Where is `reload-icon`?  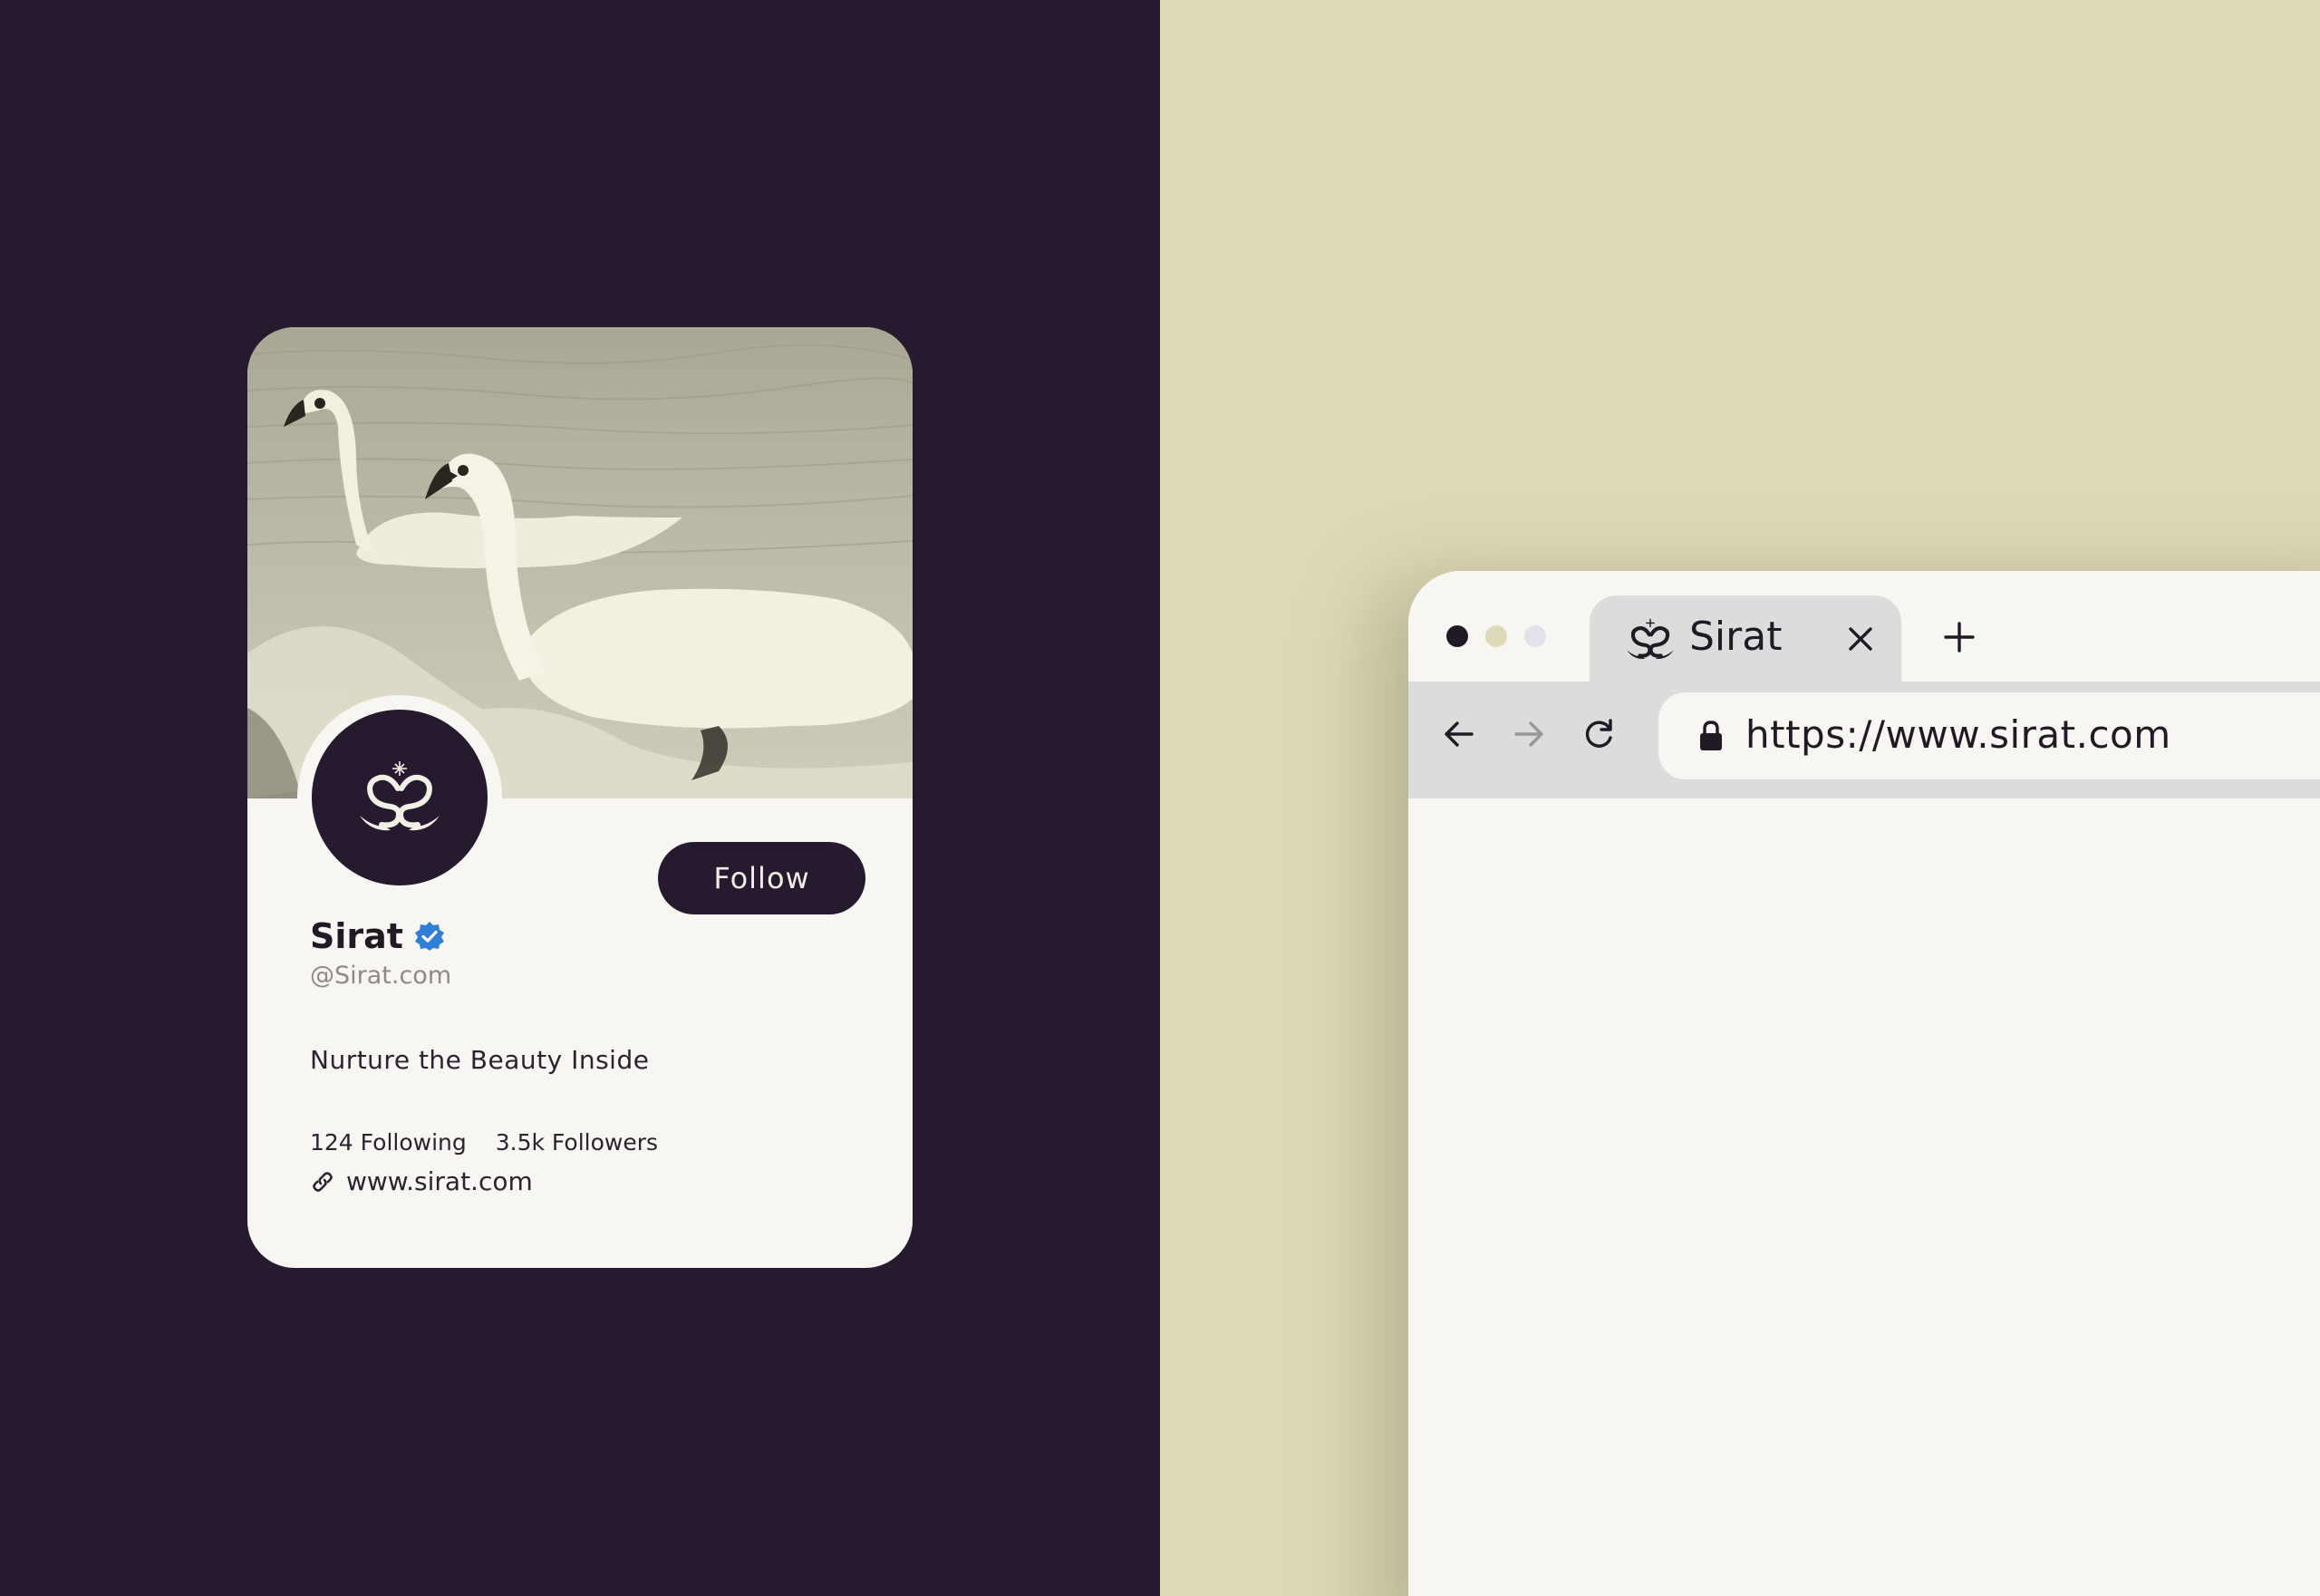
reload-icon is located at coordinates (1598, 734).